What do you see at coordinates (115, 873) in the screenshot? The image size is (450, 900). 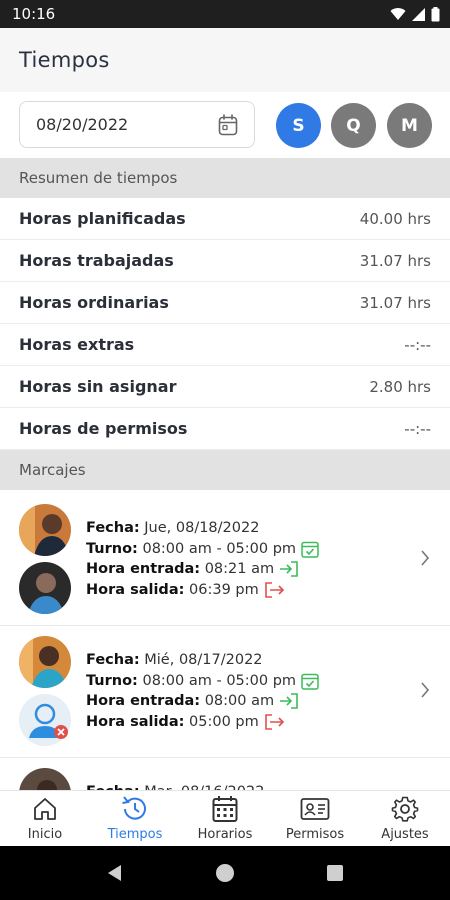 I see `back-icon` at bounding box center [115, 873].